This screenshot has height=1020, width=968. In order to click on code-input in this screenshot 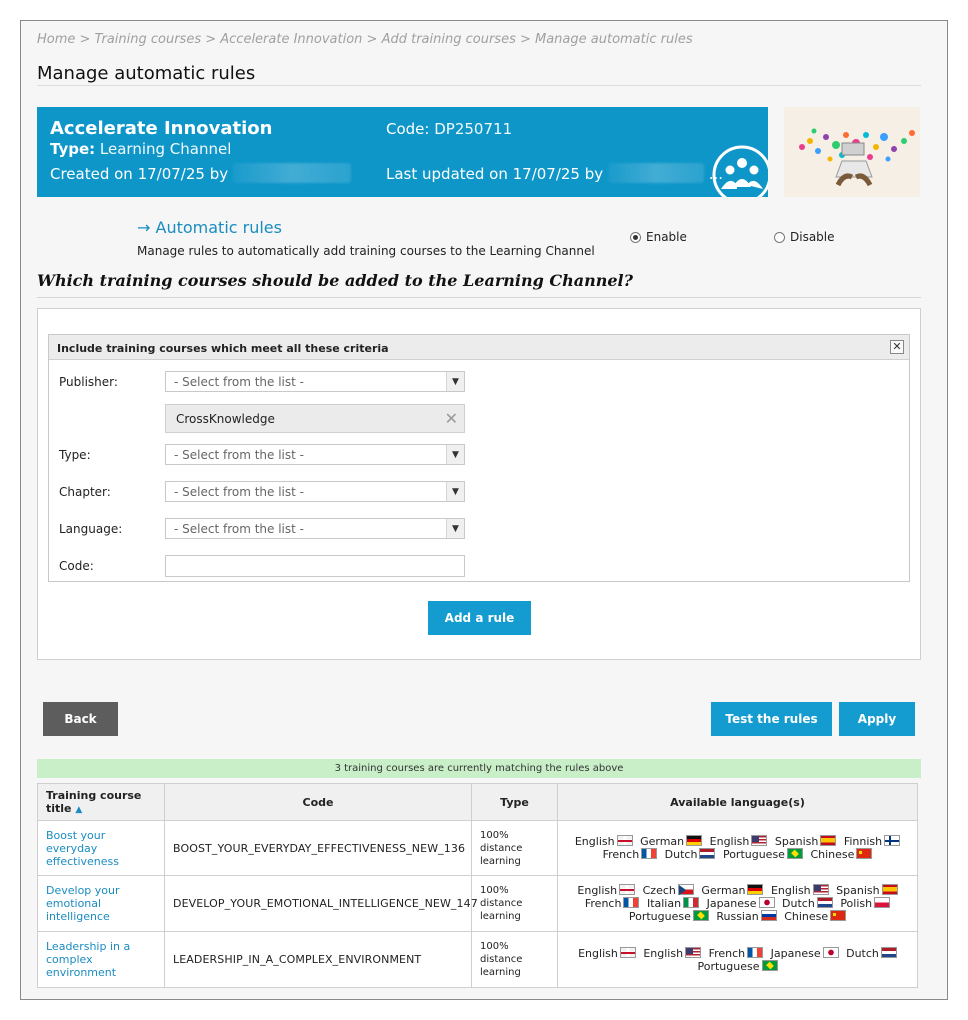, I will do `click(315, 566)`.